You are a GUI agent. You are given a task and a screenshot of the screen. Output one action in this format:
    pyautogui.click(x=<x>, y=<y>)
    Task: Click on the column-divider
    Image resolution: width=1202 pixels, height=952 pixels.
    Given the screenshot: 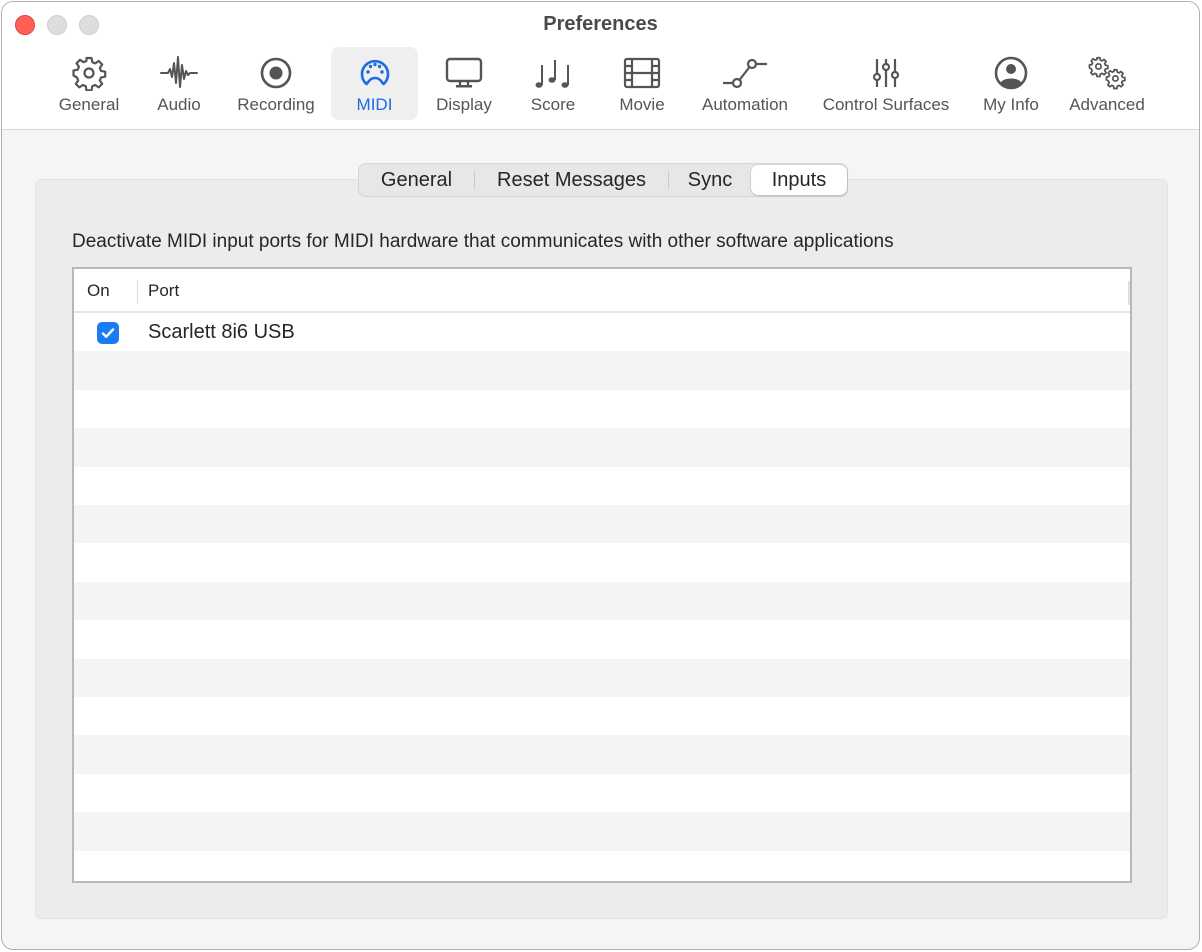 What is the action you would take?
    pyautogui.click(x=137, y=292)
    